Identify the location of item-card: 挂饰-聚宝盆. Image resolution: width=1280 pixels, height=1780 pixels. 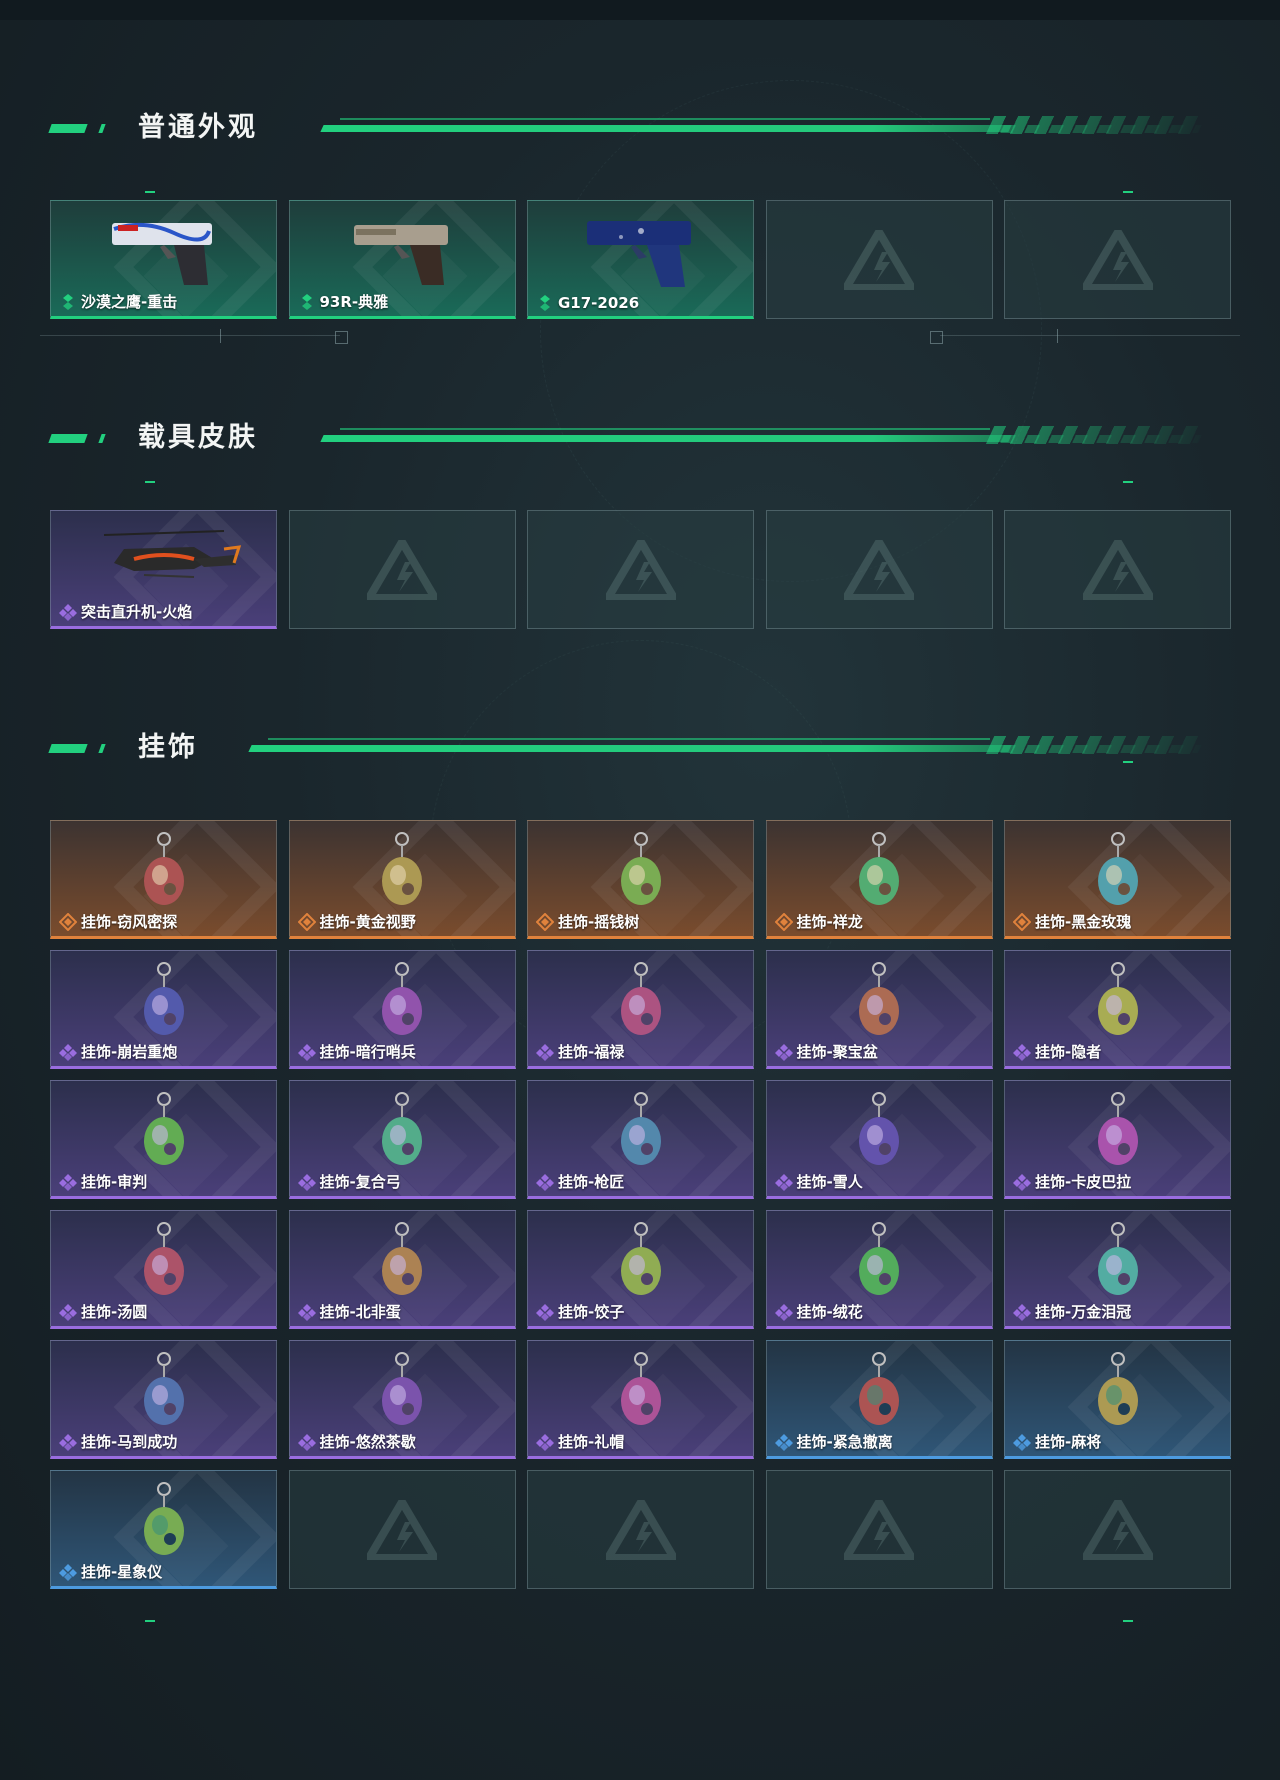
(879, 1009).